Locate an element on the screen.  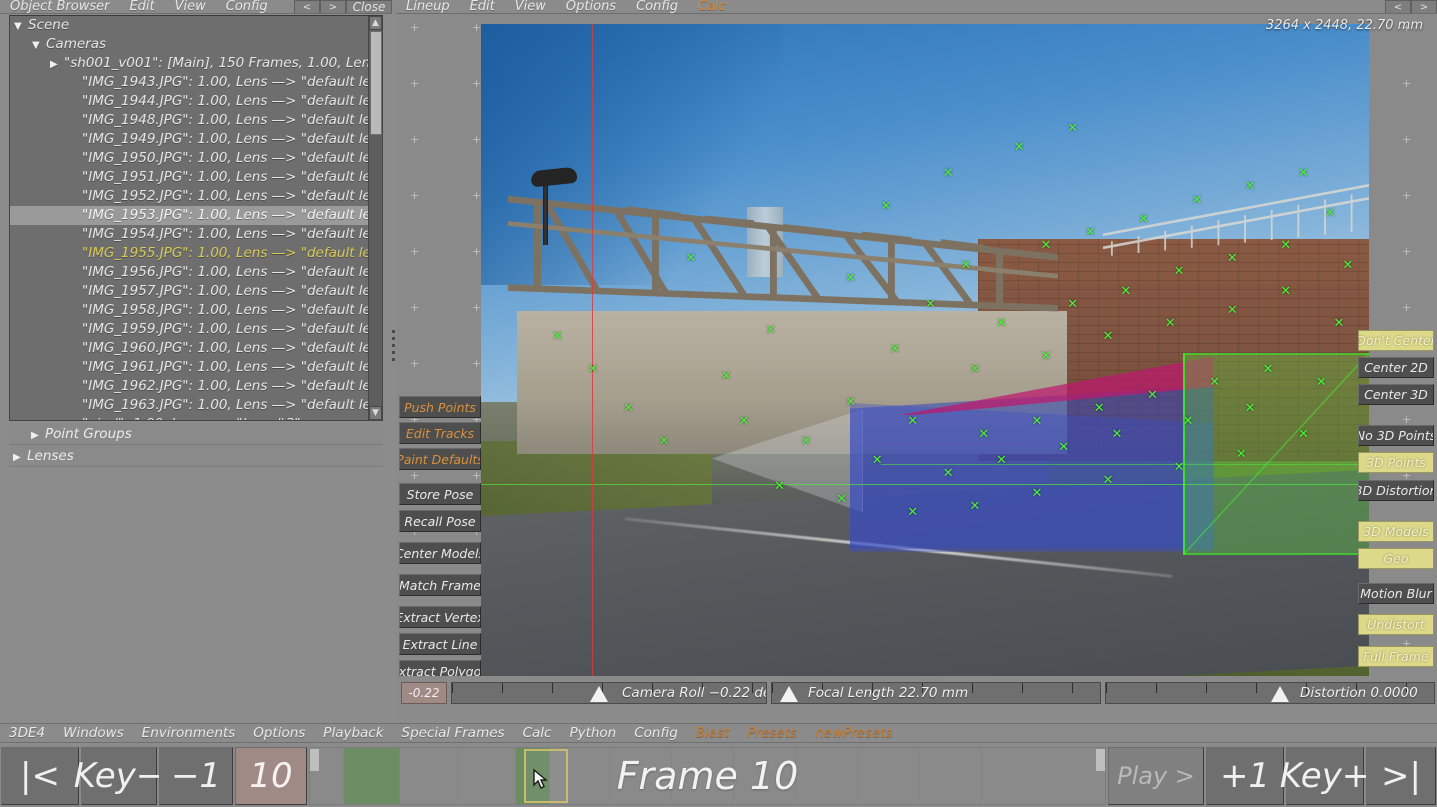
frame-timeline: Frame 10 is located at coordinates (707, 776).